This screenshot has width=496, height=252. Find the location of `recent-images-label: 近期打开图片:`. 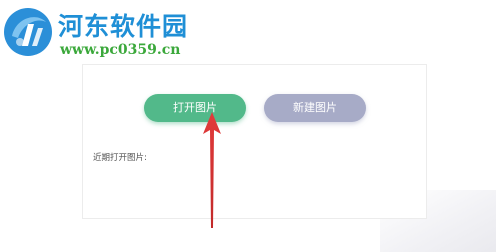

recent-images-label: 近期打开图片: is located at coordinates (120, 158).